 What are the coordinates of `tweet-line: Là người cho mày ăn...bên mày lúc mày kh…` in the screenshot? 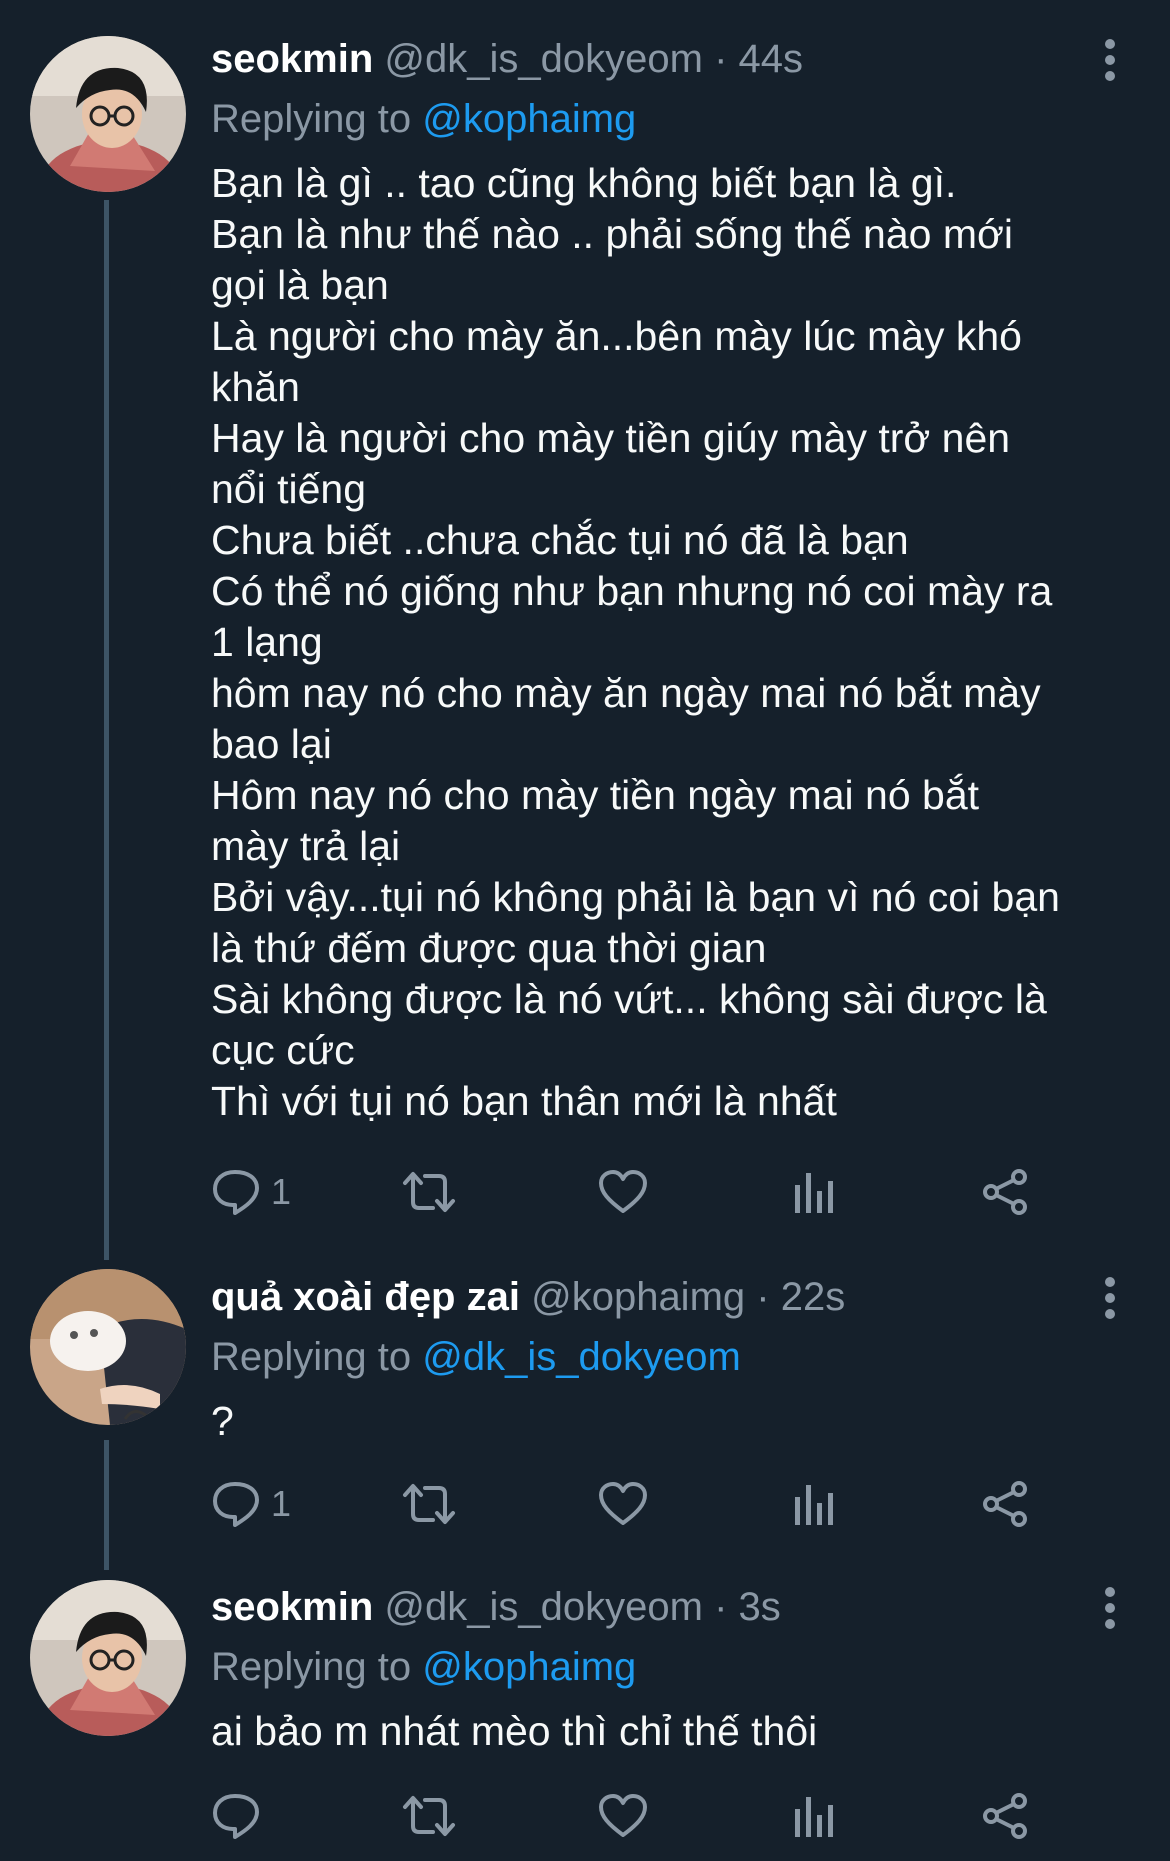 It's located at (616, 336).